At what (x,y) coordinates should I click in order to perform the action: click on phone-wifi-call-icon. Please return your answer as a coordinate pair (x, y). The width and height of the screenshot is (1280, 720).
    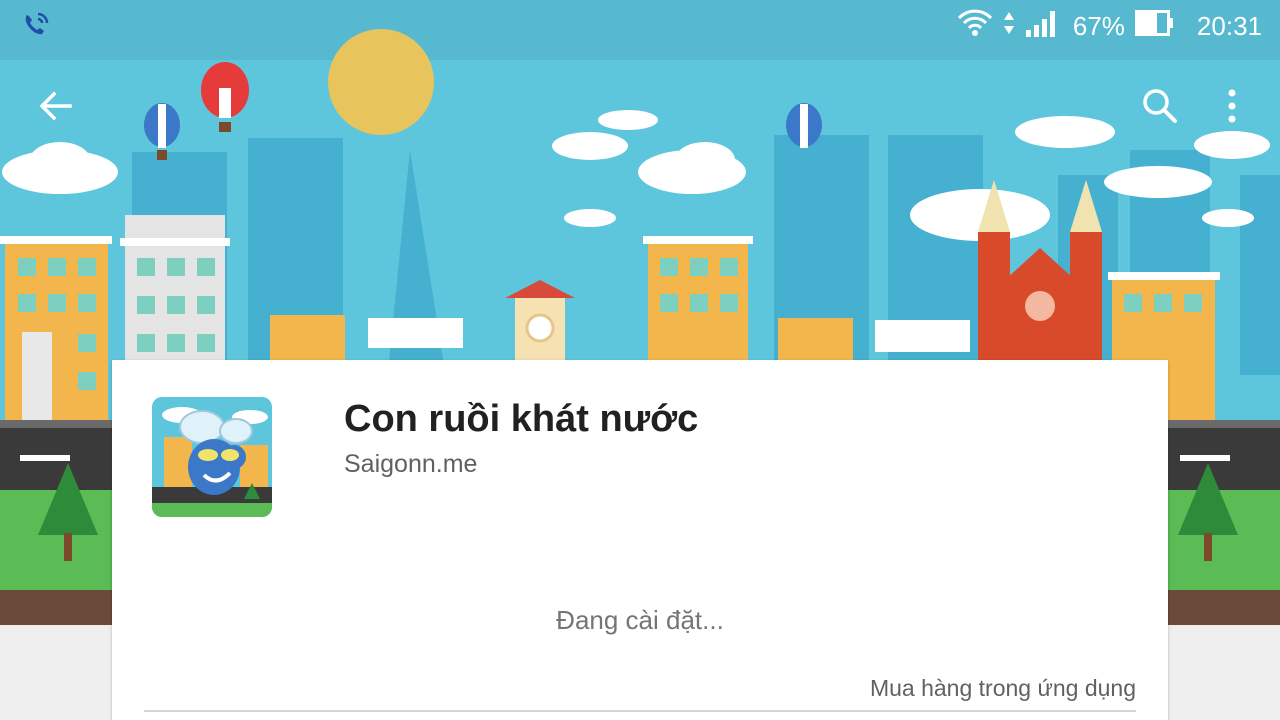
    Looking at the image, I should click on (36, 27).